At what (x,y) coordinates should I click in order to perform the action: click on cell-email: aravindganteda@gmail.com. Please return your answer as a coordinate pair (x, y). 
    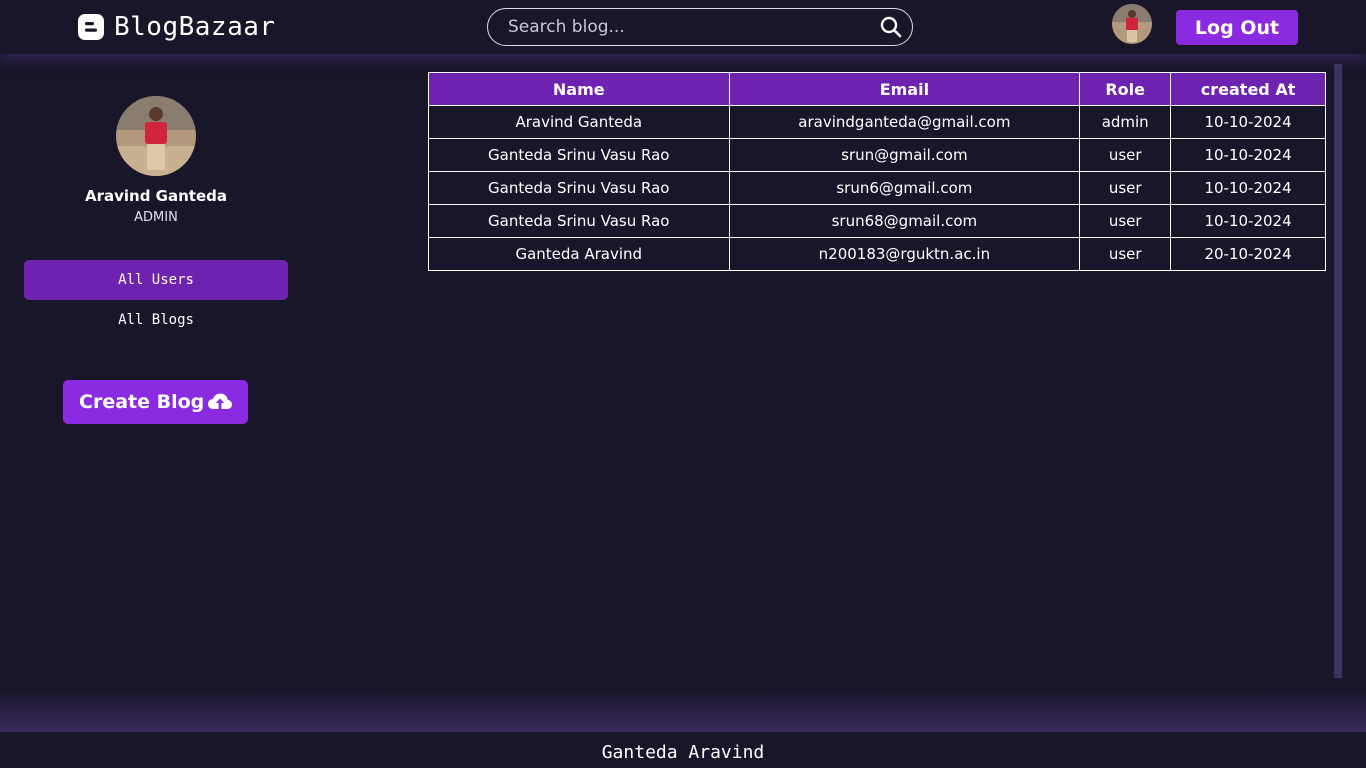
    Looking at the image, I should click on (904, 122).